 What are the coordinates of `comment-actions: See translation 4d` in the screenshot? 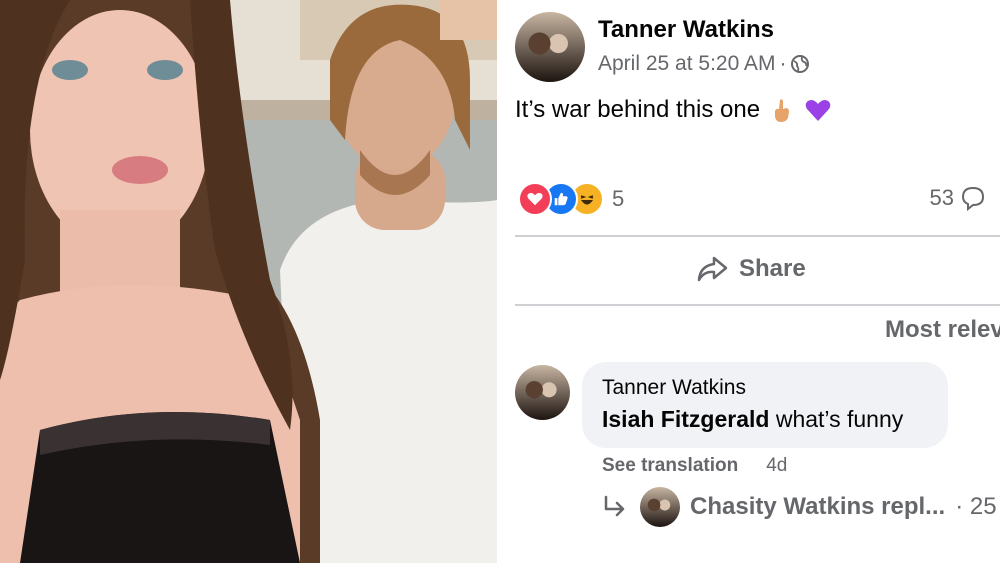 It's located at (694, 466).